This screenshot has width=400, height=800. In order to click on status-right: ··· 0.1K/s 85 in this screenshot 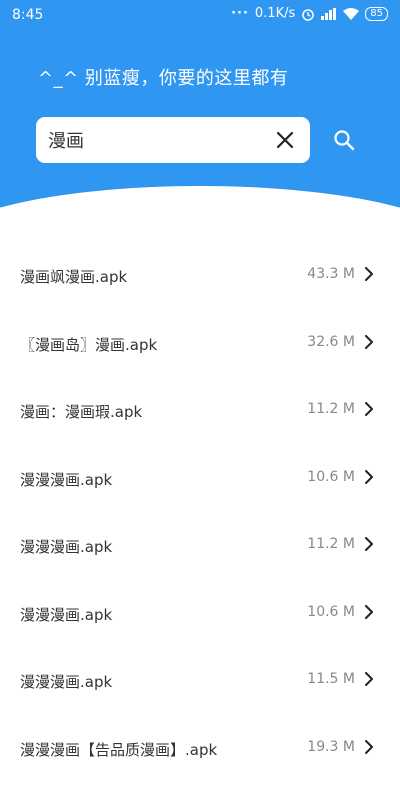, I will do `click(309, 13)`.